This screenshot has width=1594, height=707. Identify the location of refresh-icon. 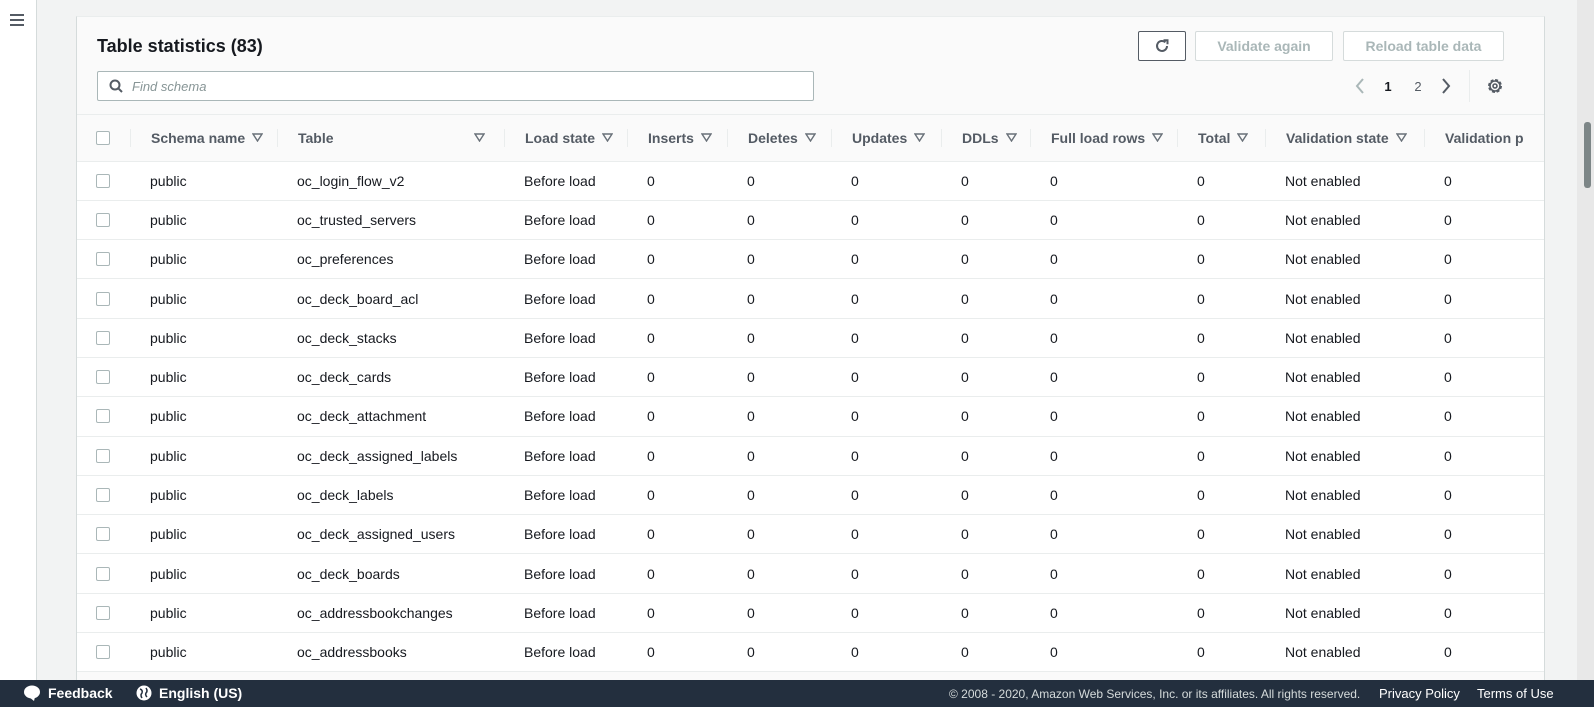
(1162, 45).